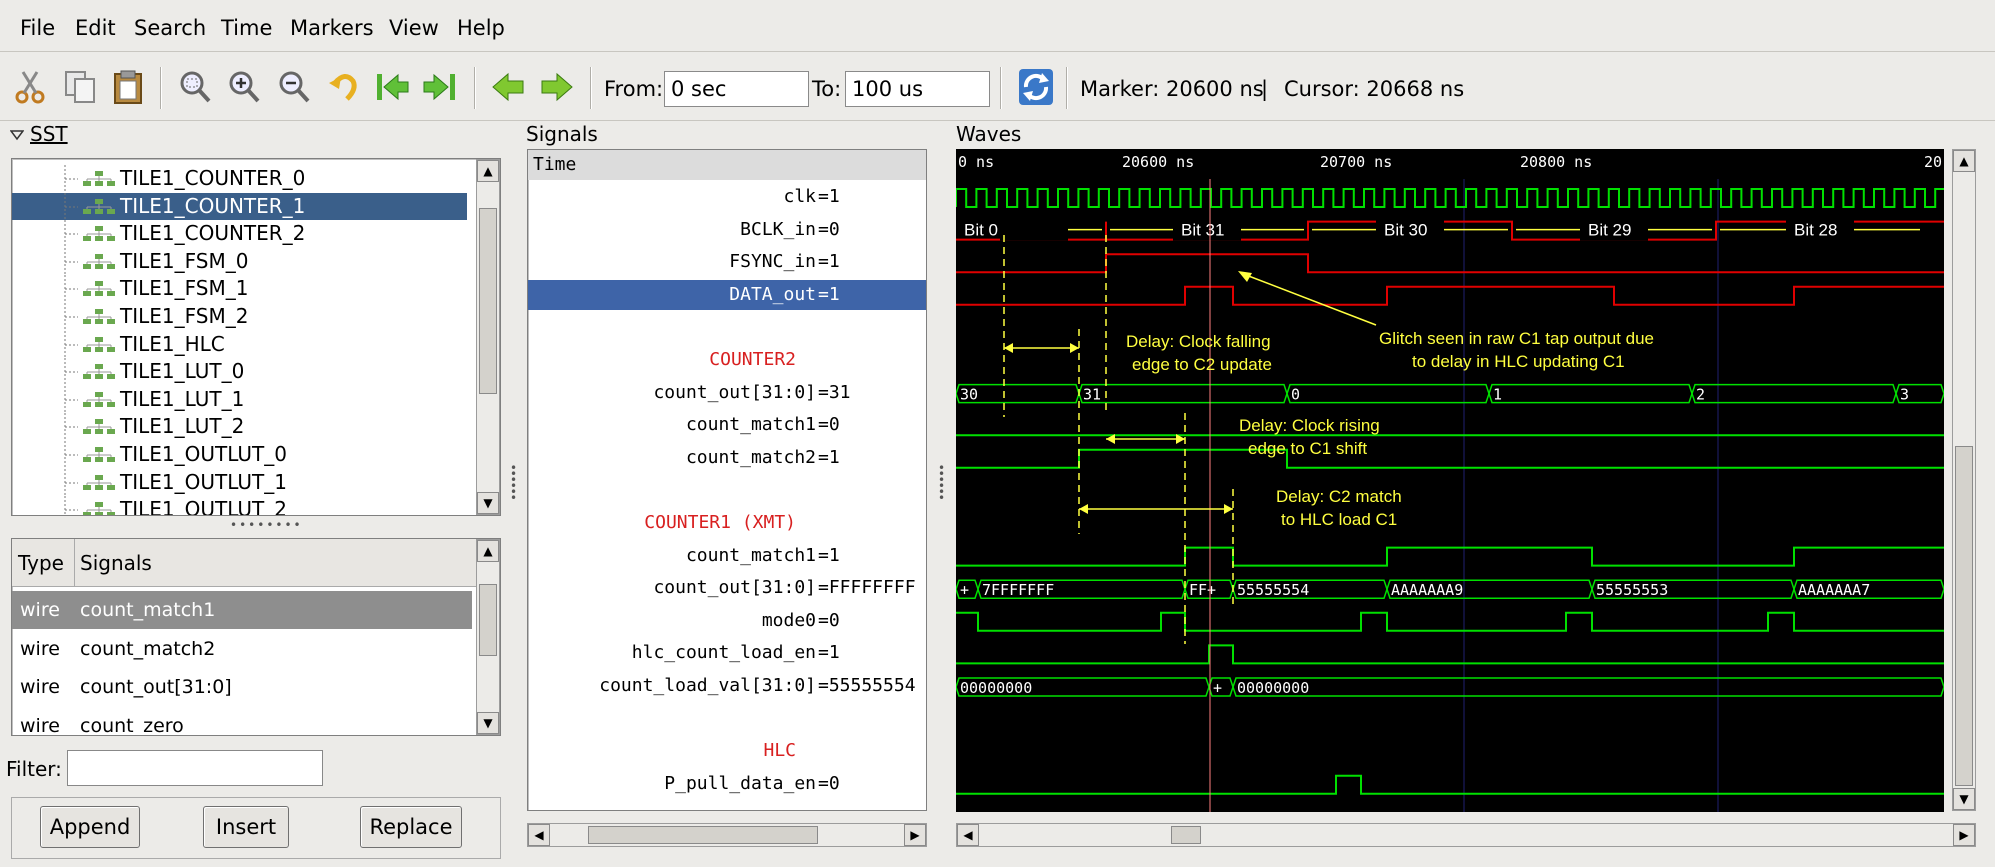 The width and height of the screenshot is (1995, 867). What do you see at coordinates (414, 28) in the screenshot?
I see `menu-view: View` at bounding box center [414, 28].